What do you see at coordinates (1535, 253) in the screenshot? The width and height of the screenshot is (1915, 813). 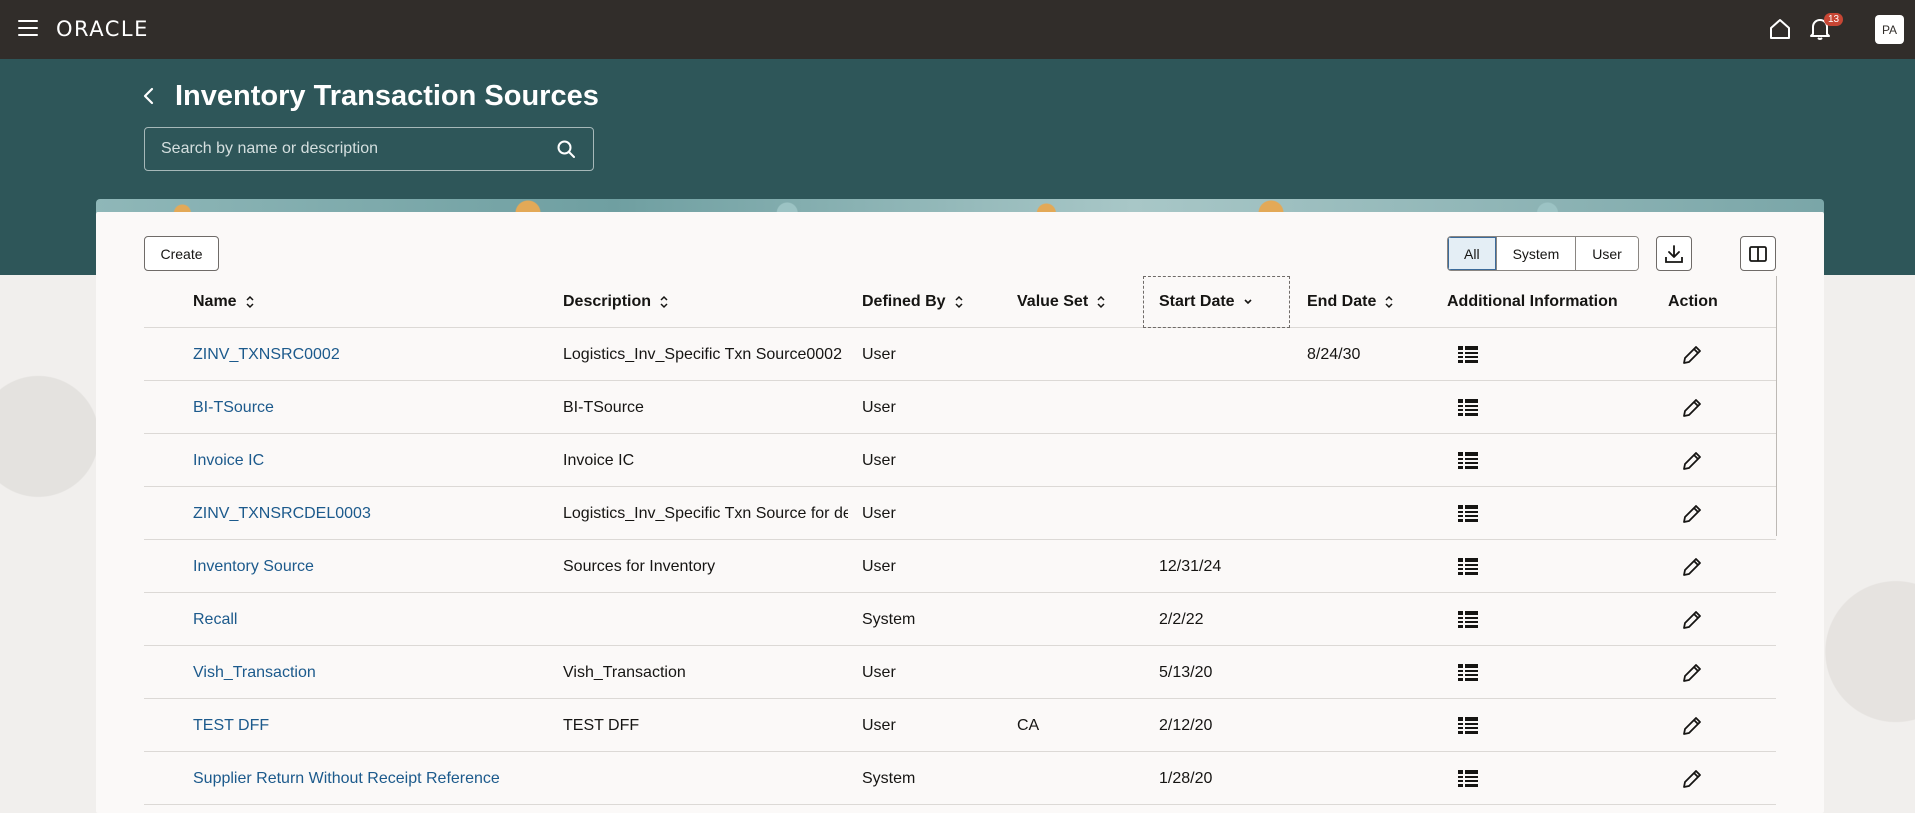 I see `filter-system-button: System` at bounding box center [1535, 253].